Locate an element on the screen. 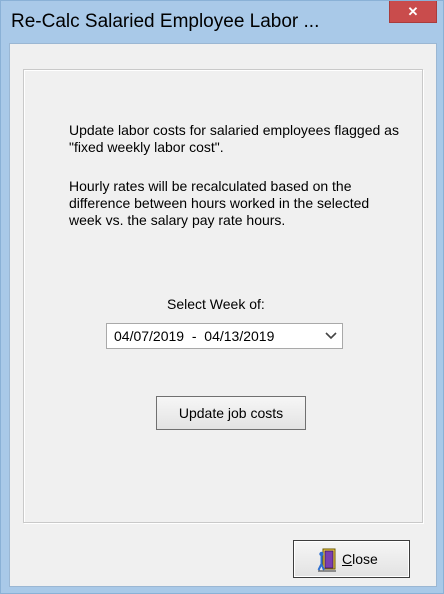 The image size is (444, 594). close-button: Close is located at coordinates (351, 559).